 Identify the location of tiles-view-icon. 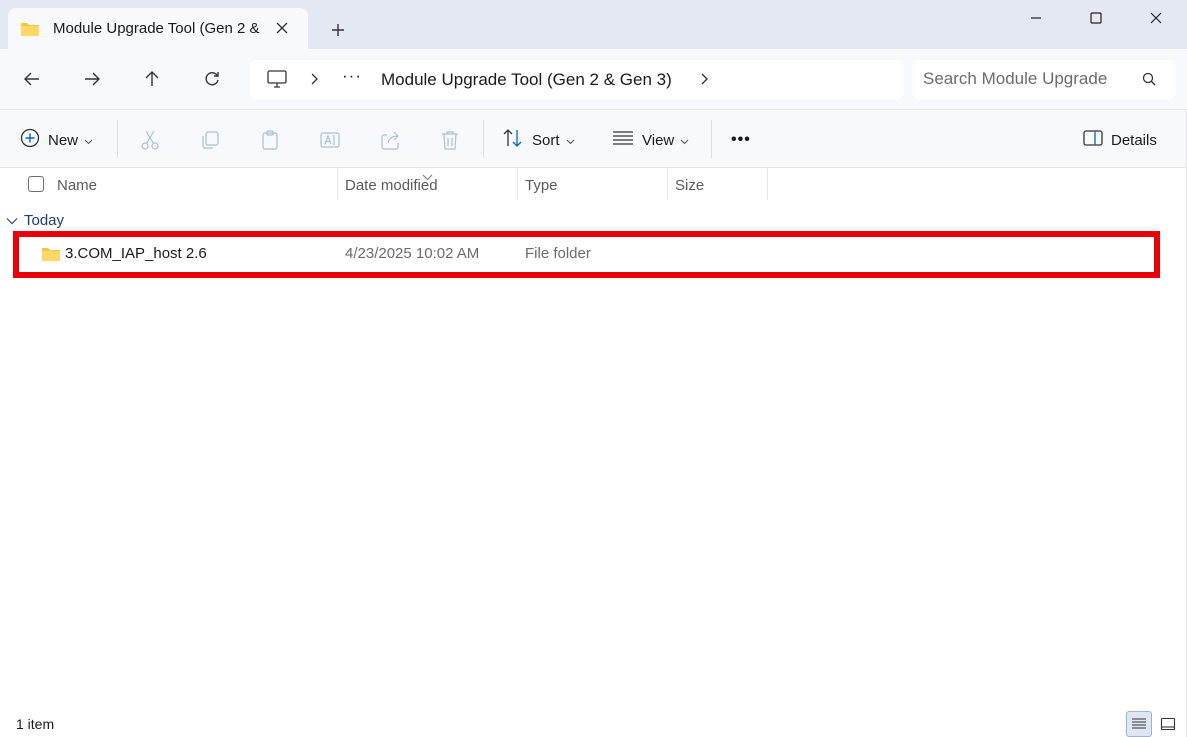
(1168, 724).